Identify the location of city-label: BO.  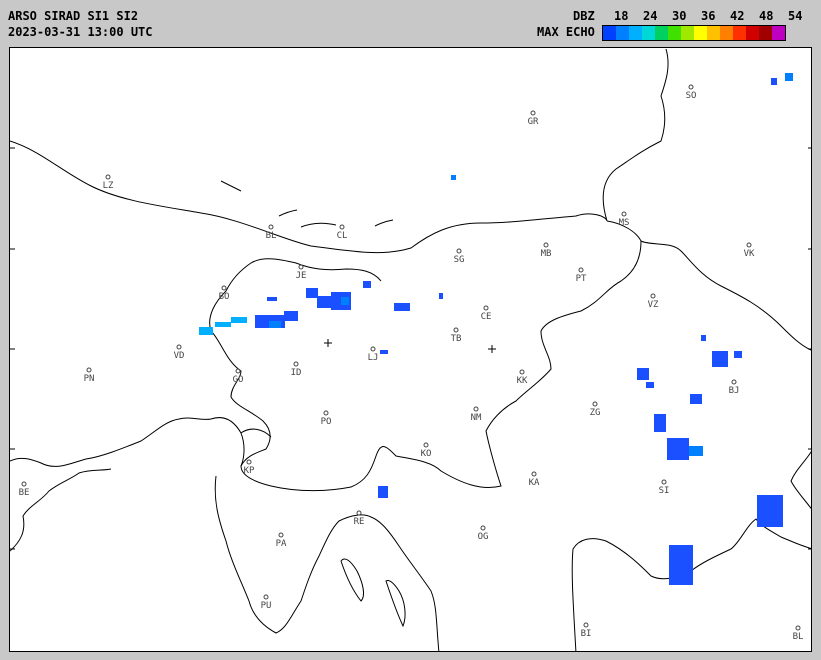
(224, 297).